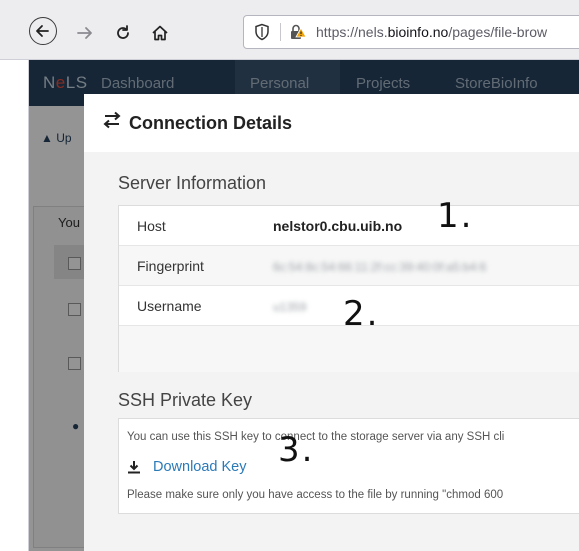  I want to click on back-button, so click(43, 31).